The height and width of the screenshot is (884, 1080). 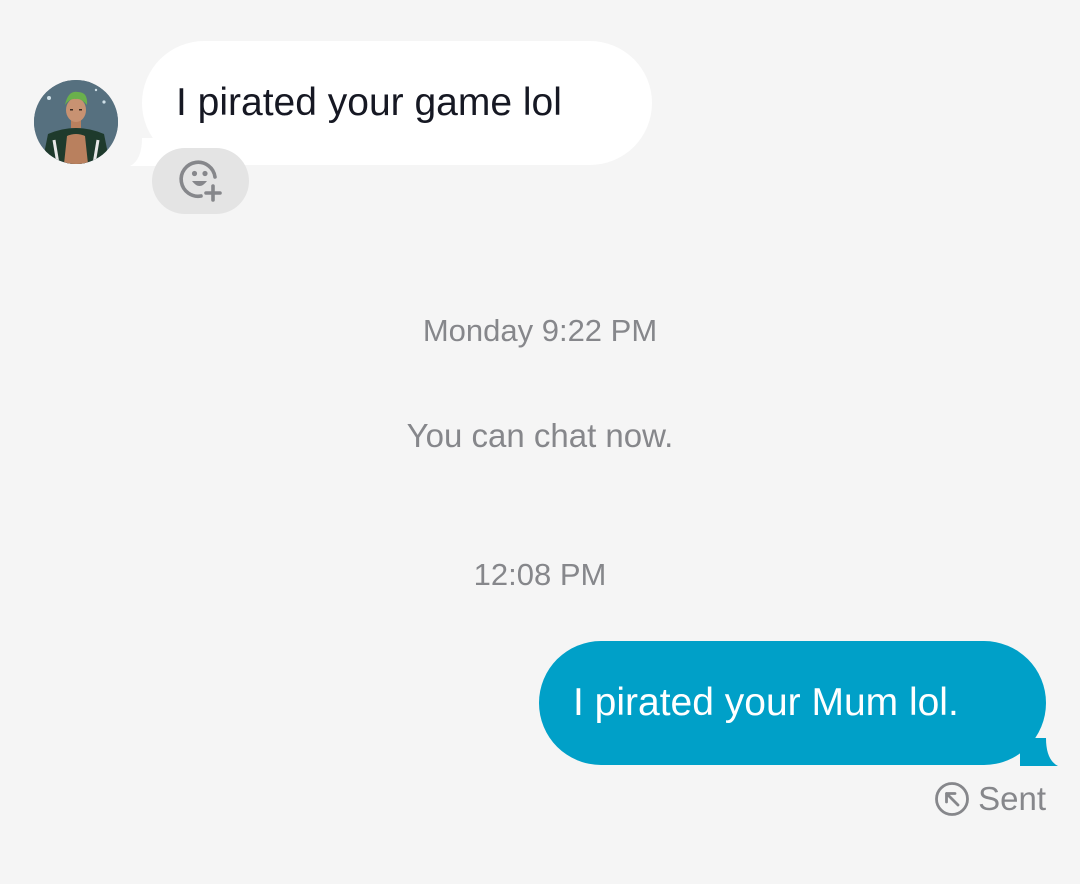 I want to click on status-label: Sent, so click(x=1012, y=798).